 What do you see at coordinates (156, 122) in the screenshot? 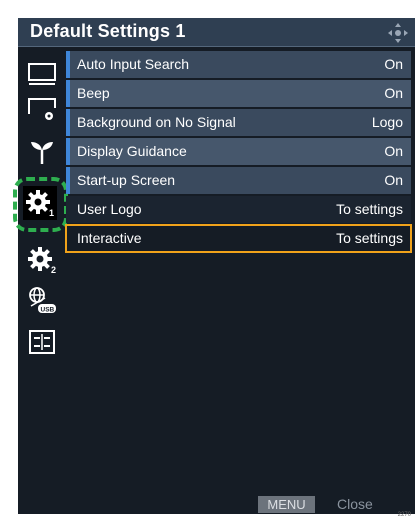
I see `row-label: Background on No Signal` at bounding box center [156, 122].